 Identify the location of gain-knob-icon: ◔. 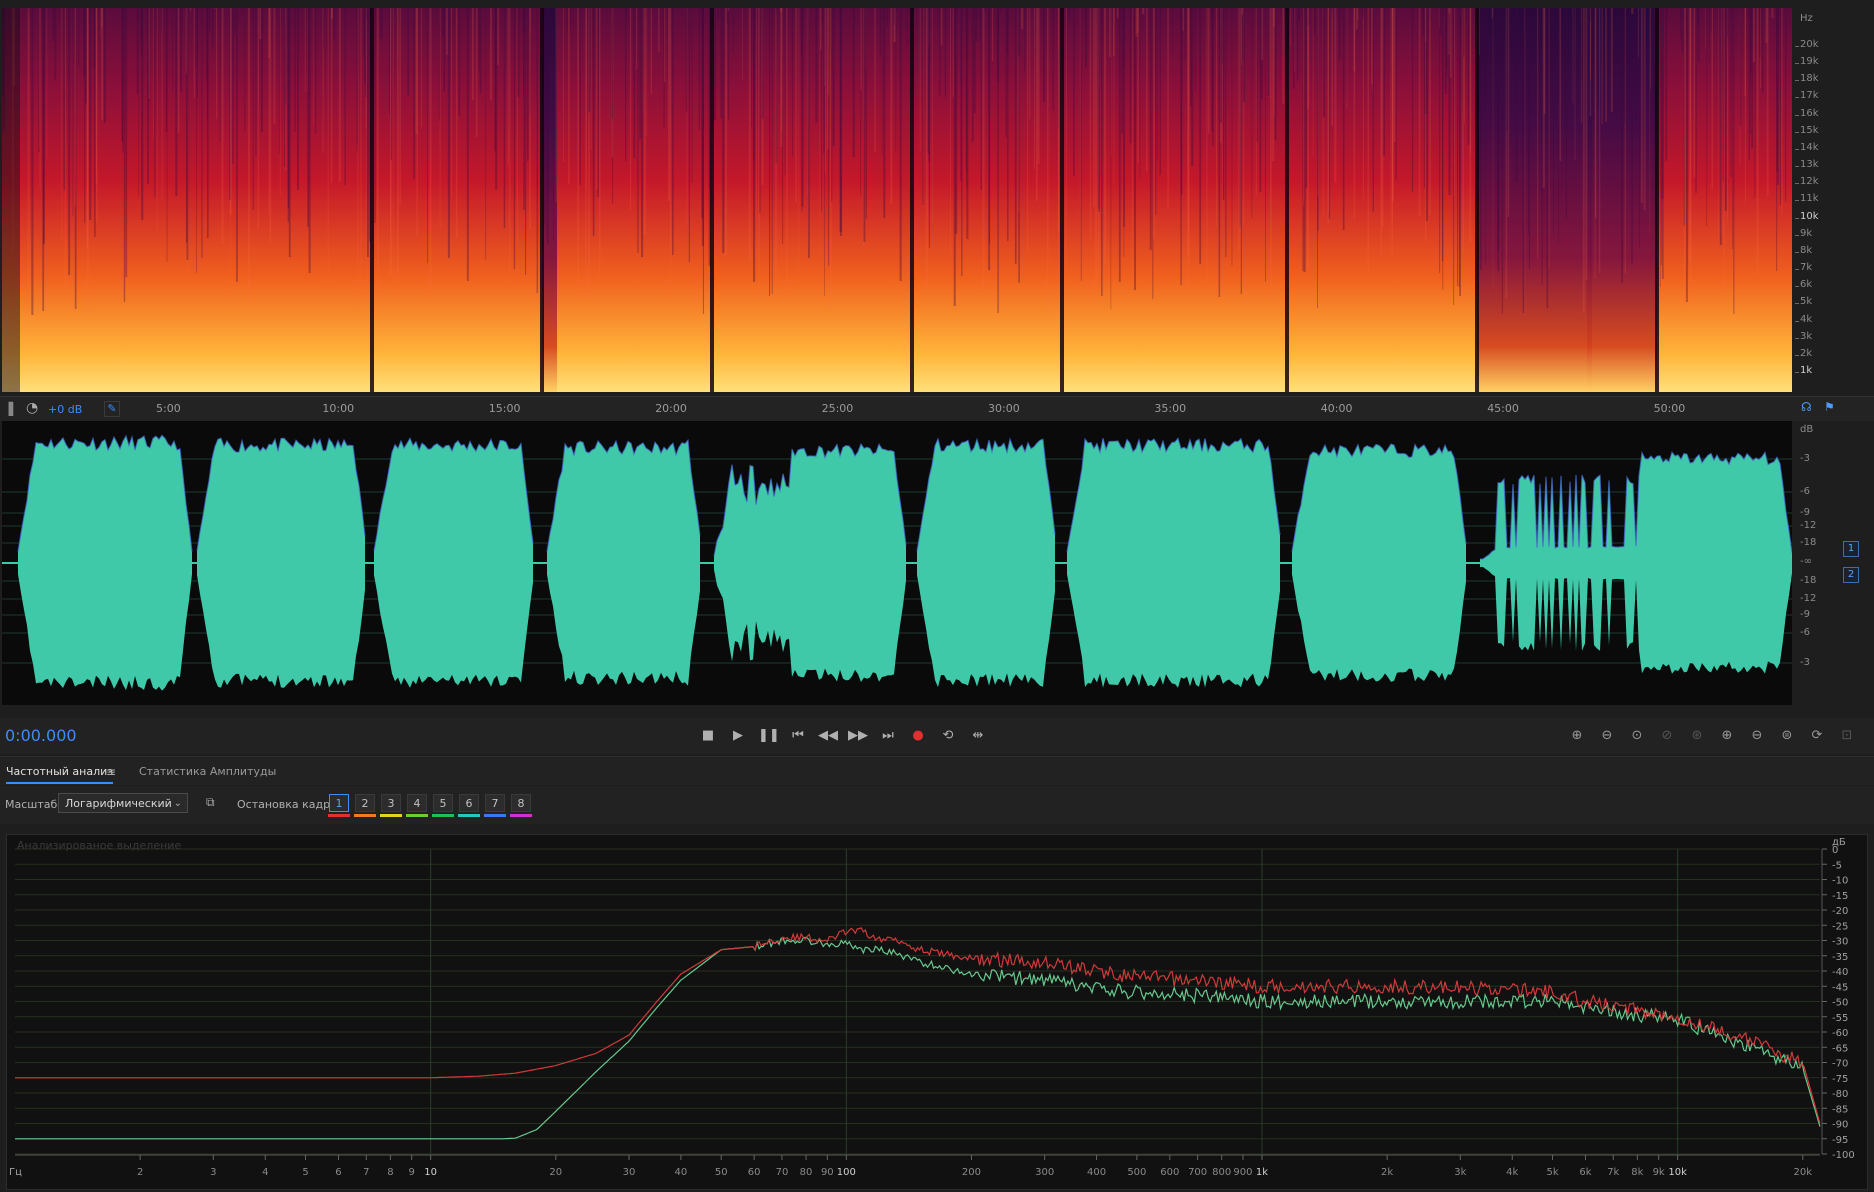
(32, 408).